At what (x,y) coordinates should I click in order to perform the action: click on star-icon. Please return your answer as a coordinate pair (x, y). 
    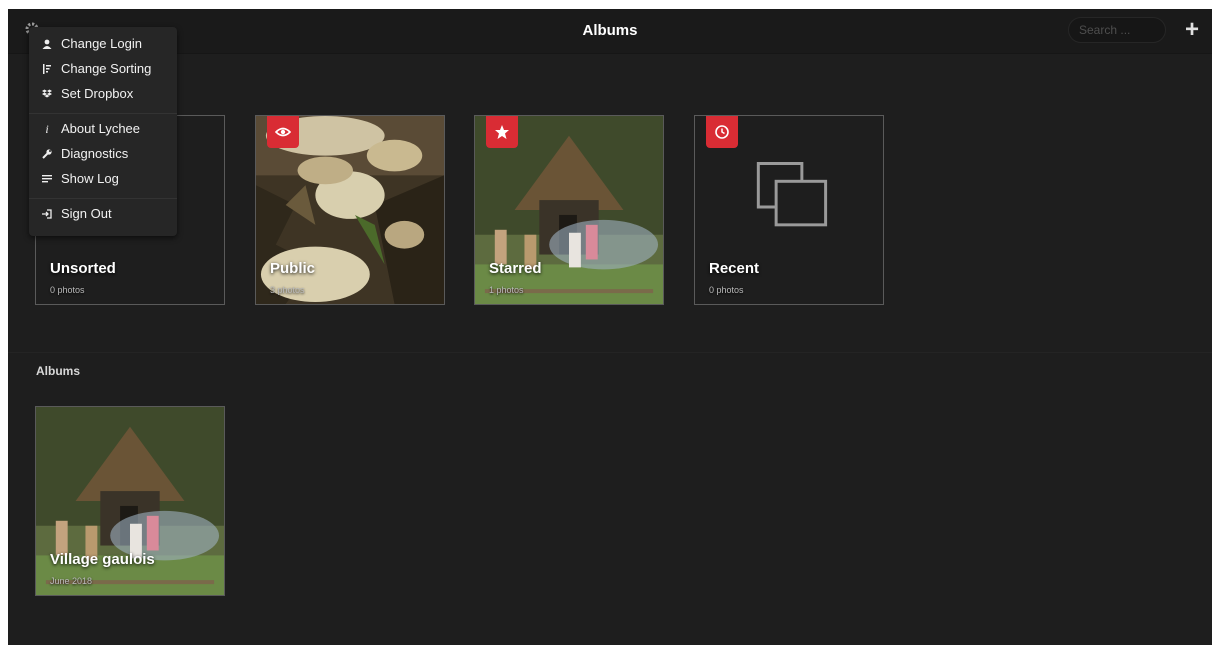
    Looking at the image, I should click on (502, 132).